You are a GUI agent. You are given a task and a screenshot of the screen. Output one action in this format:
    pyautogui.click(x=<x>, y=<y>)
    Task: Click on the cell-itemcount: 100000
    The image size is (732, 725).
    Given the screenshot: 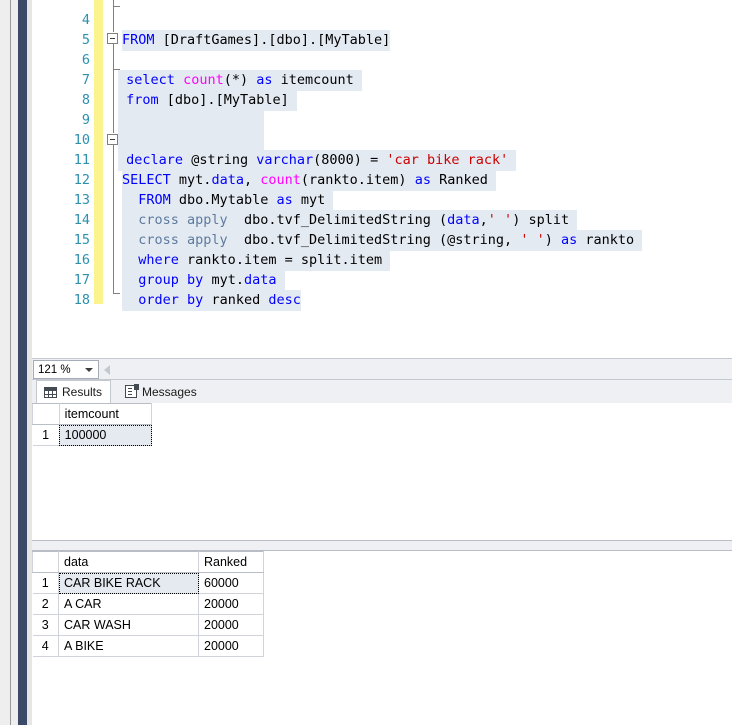 What is the action you would take?
    pyautogui.click(x=105, y=435)
    